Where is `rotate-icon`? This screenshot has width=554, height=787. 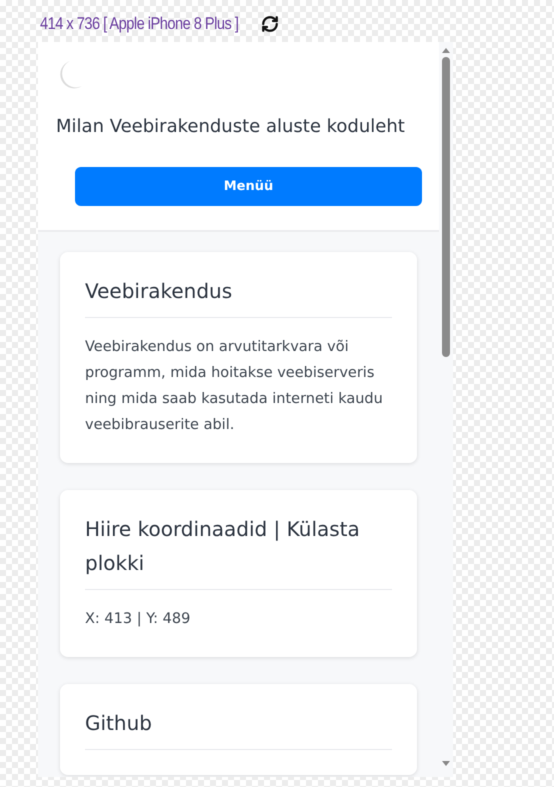 rotate-icon is located at coordinates (269, 24).